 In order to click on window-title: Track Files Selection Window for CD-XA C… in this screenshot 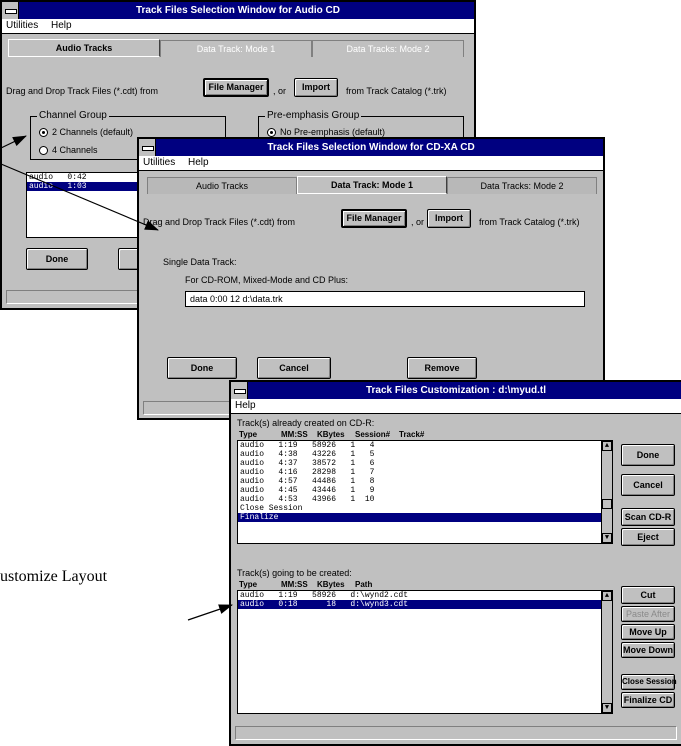, I will do `click(371, 147)`.